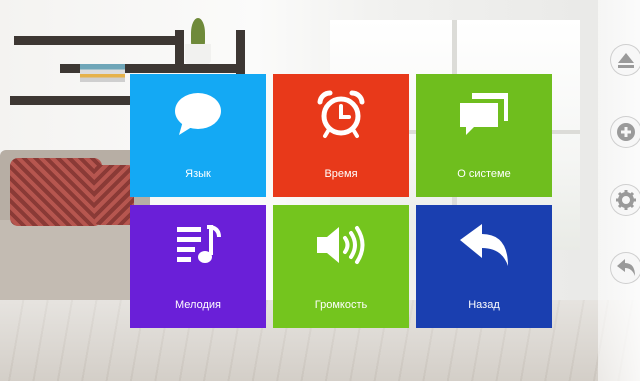 This screenshot has height=381, width=640. Describe the element at coordinates (198, 305) in the screenshot. I see `melody-tile-label: Мелодия` at that location.